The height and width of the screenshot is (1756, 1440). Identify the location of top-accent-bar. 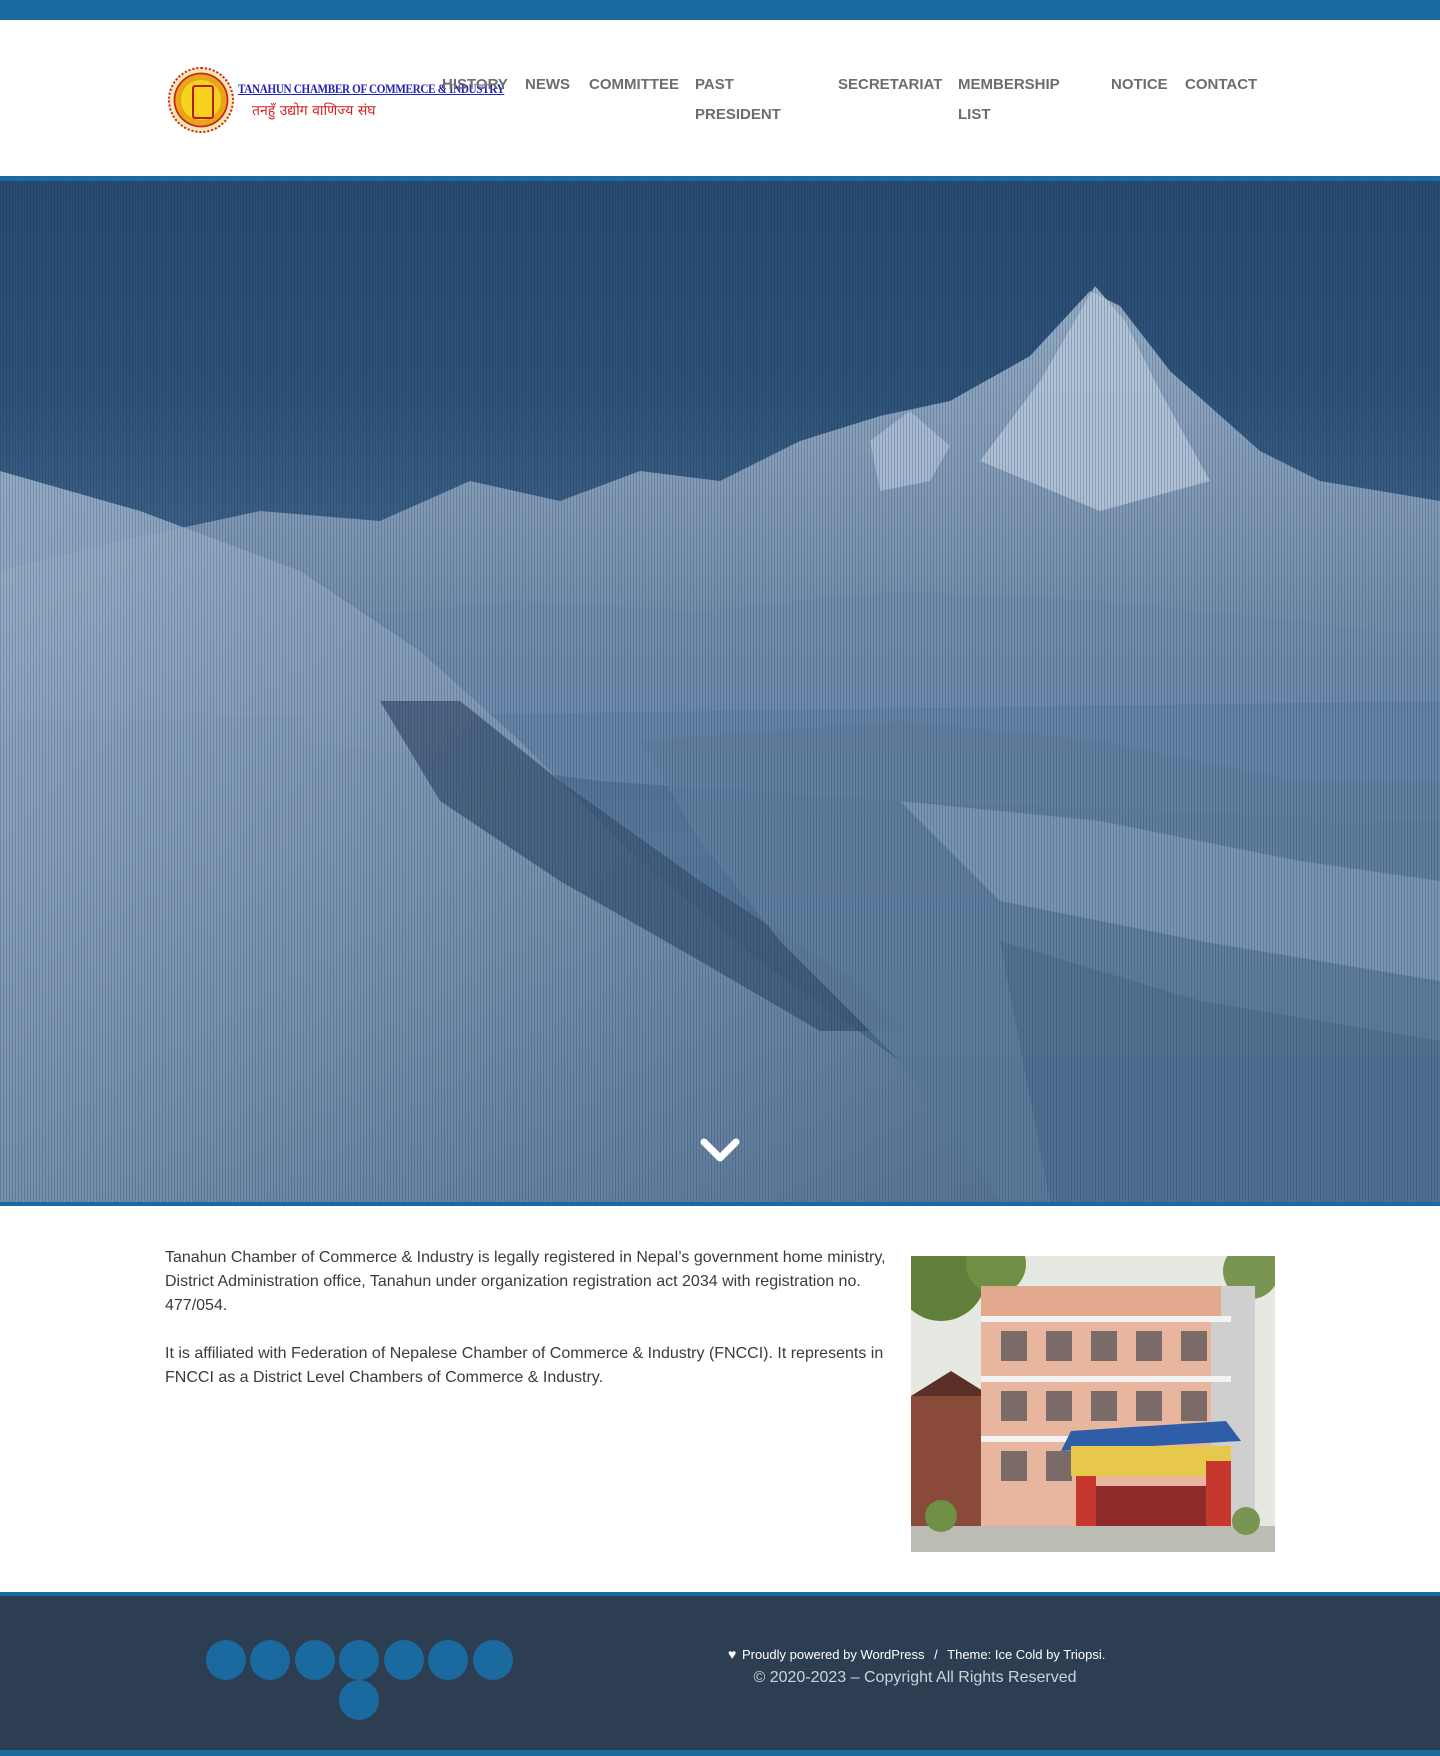
(720, 10).